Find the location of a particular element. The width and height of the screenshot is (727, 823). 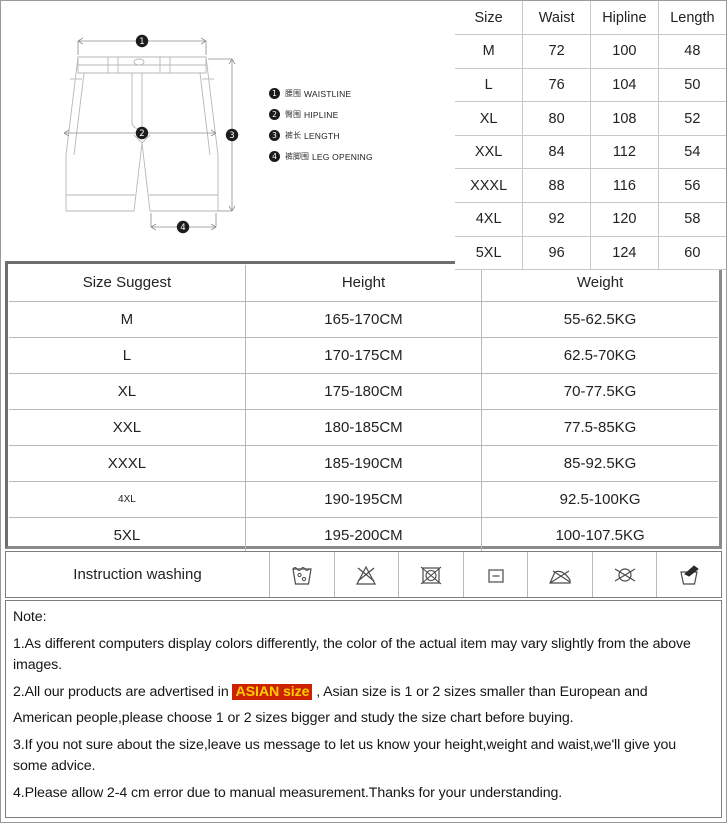

legend-label-cn: 裤脚围 is located at coordinates (297, 156).